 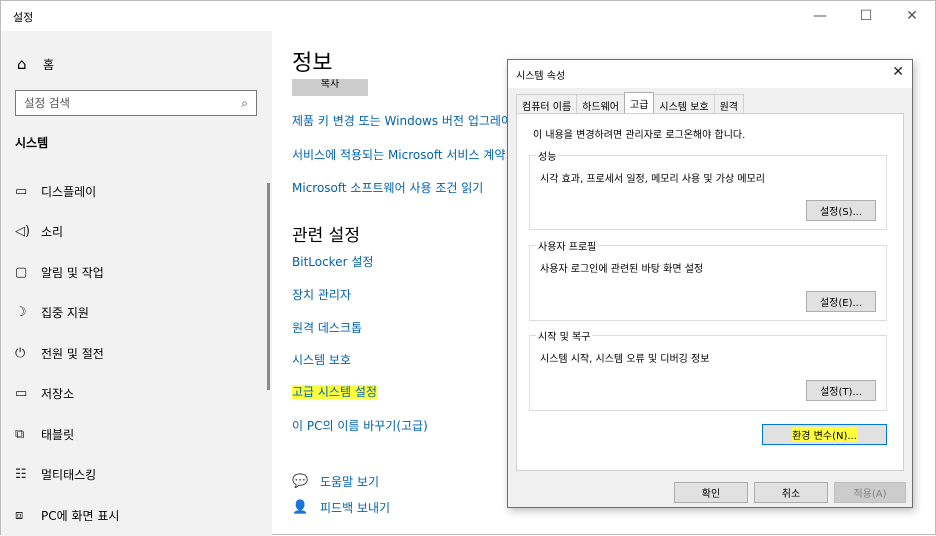 I want to click on search-placeholder: 설정 검색, so click(x=47, y=103).